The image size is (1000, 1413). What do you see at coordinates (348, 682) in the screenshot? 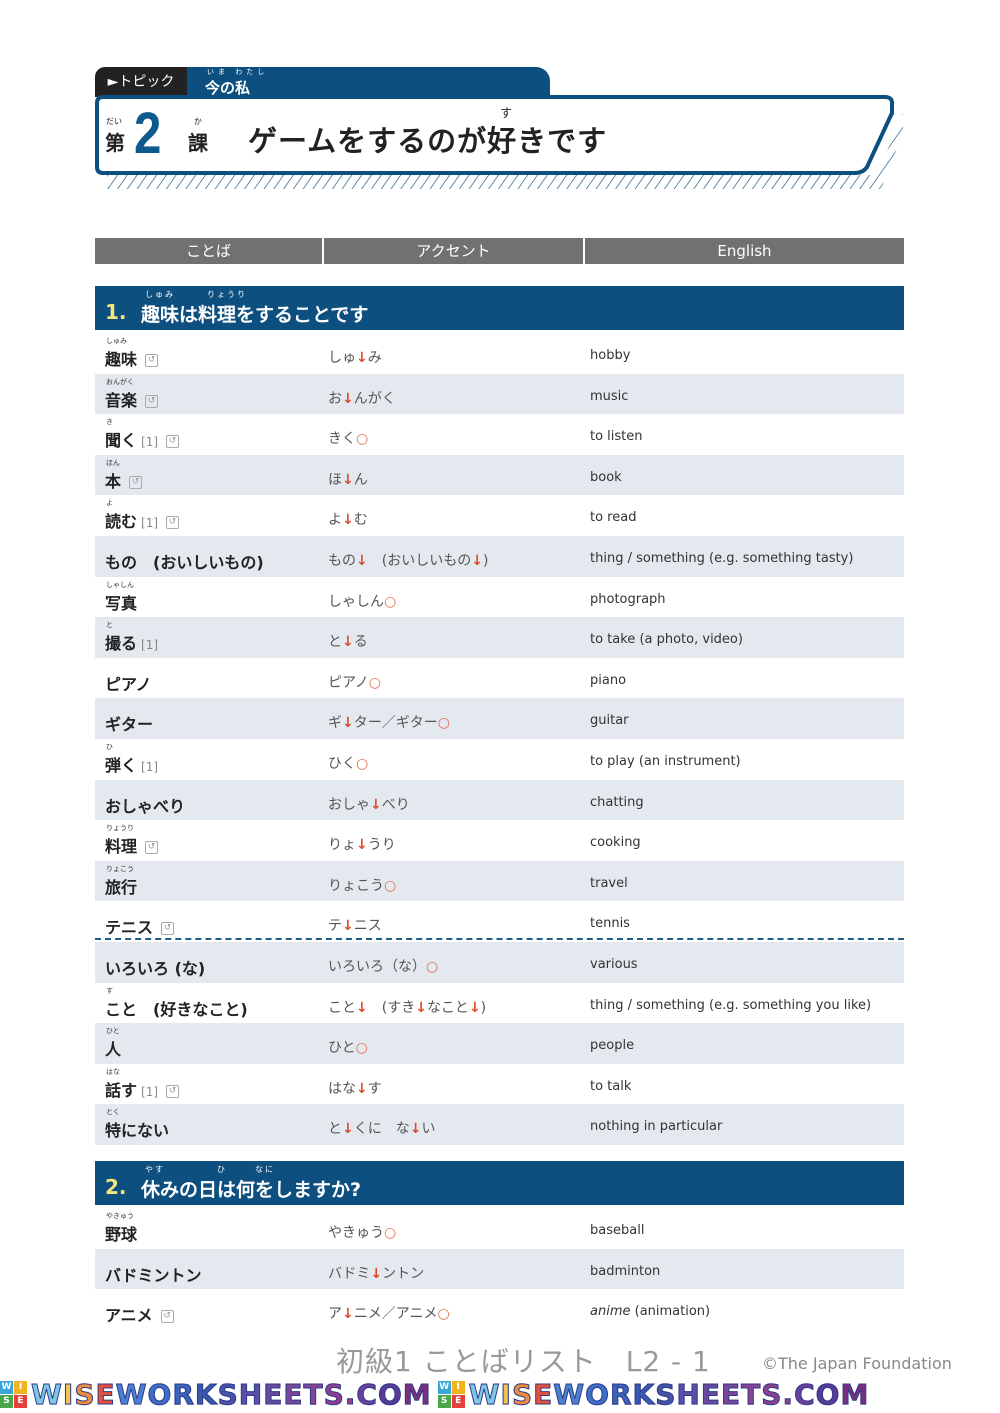
I see `accent-text: ピアノ` at bounding box center [348, 682].